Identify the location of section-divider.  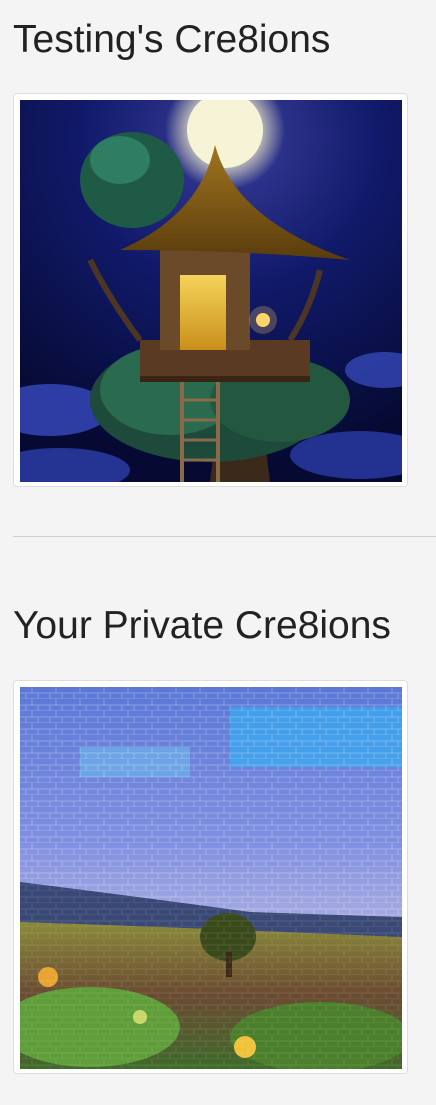
(224, 536).